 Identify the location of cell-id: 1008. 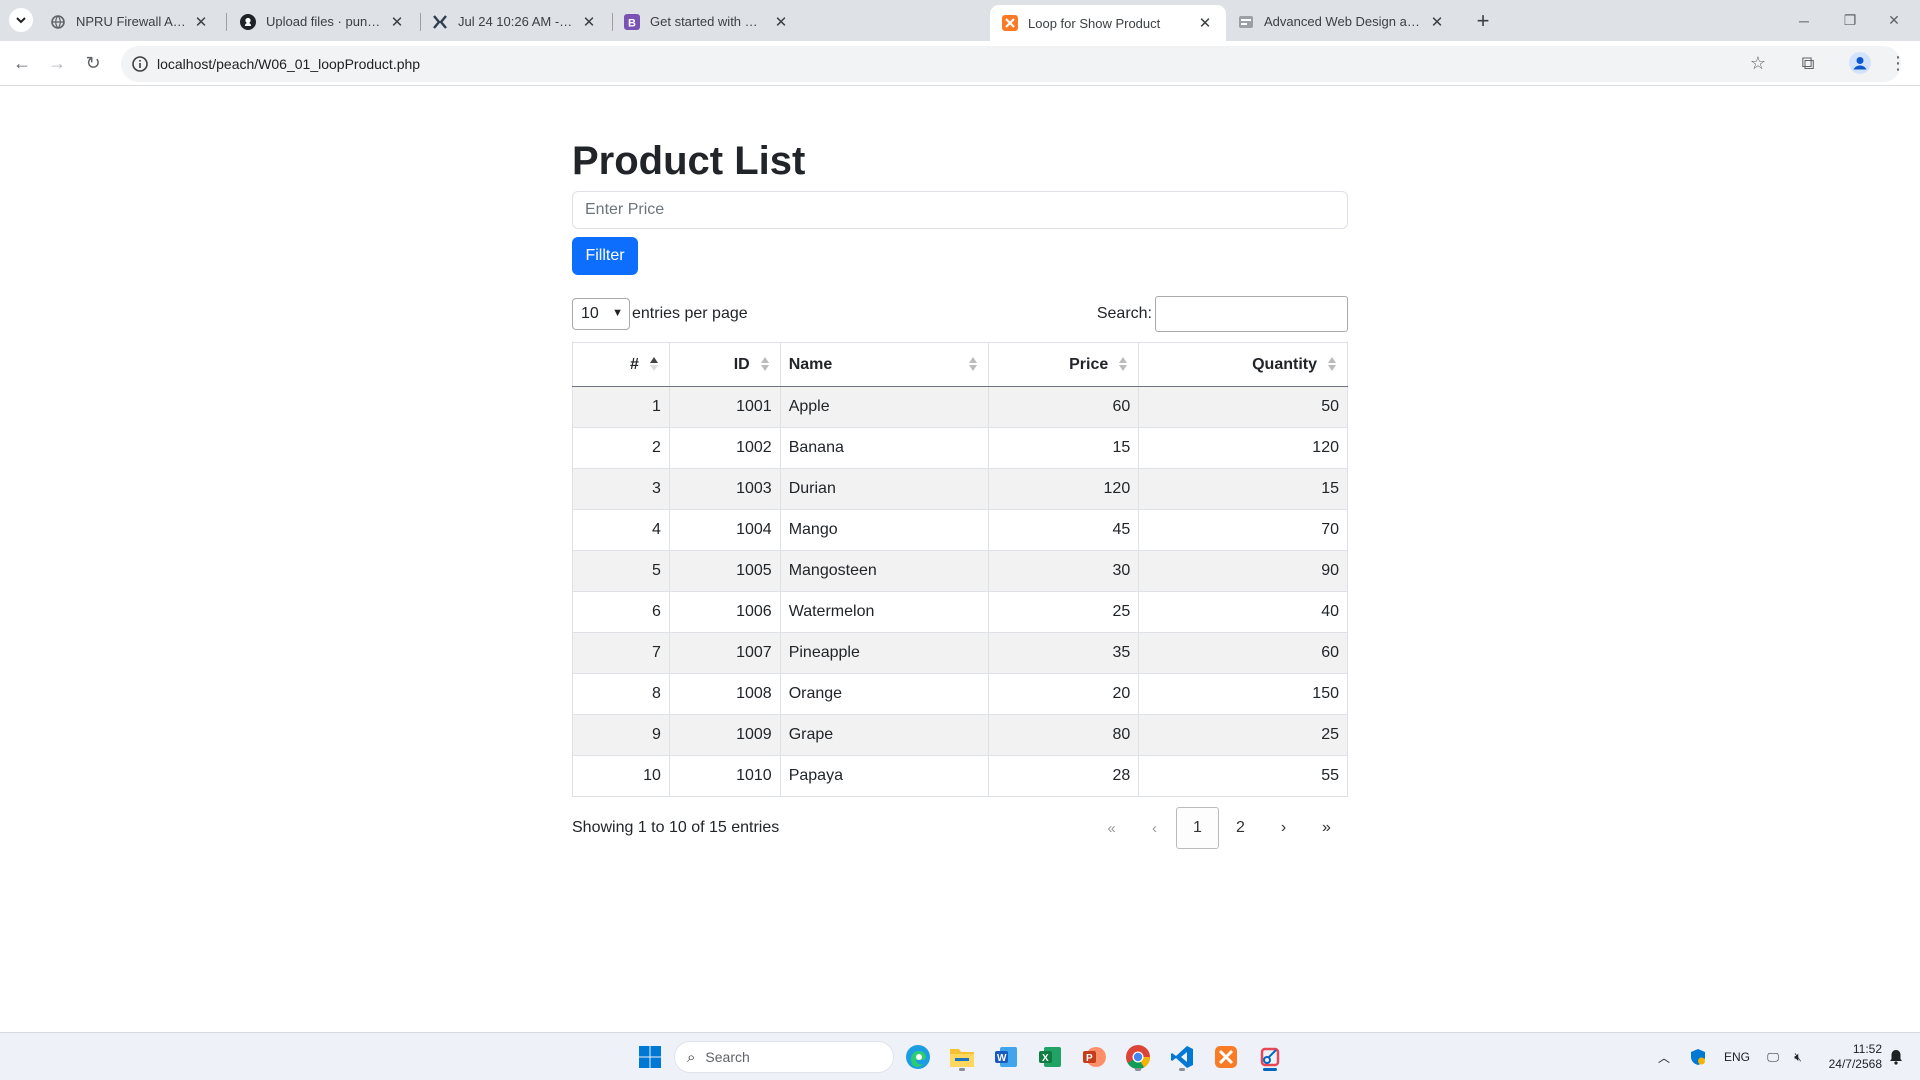
(725, 694).